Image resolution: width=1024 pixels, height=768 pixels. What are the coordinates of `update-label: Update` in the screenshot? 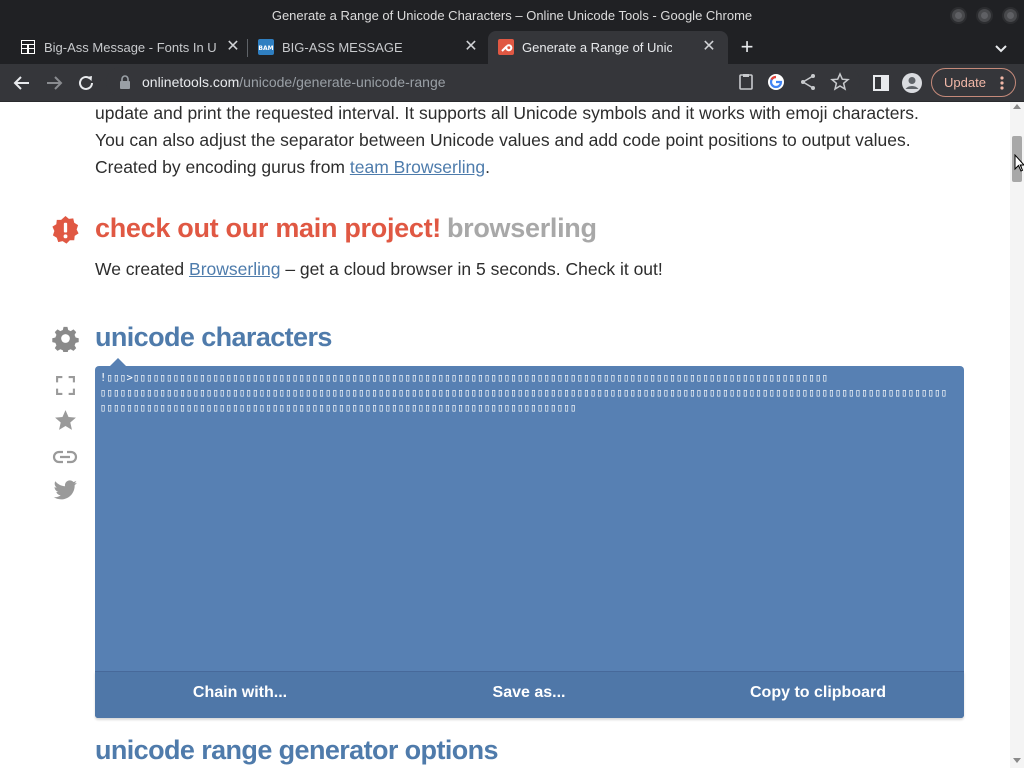 It's located at (965, 82).